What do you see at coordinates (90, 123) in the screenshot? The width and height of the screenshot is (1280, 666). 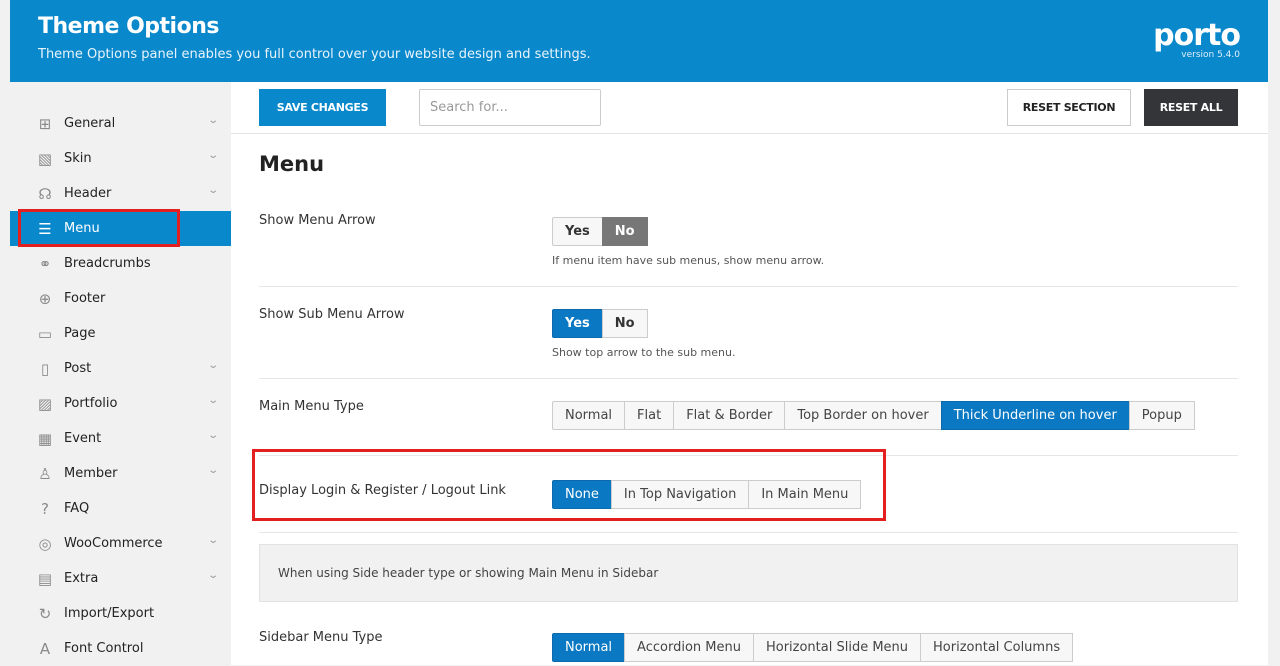 I see `sidebar-item-label: General` at bounding box center [90, 123].